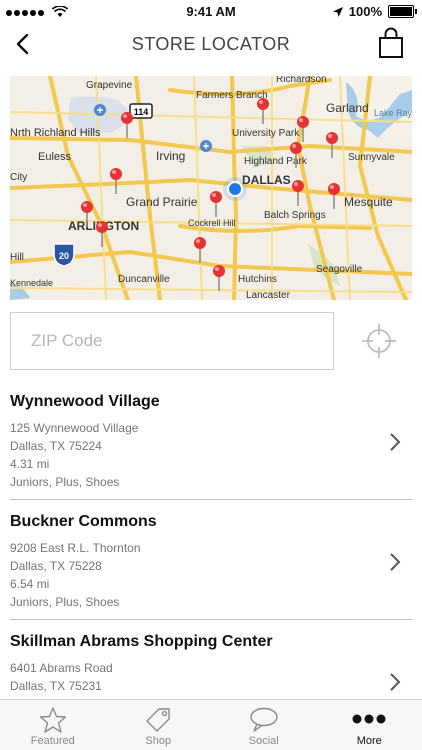 The image size is (422, 750). Describe the element at coordinates (212, 223) in the screenshot. I see `map-label-cockrell-hill: Cockrell Hill` at that location.